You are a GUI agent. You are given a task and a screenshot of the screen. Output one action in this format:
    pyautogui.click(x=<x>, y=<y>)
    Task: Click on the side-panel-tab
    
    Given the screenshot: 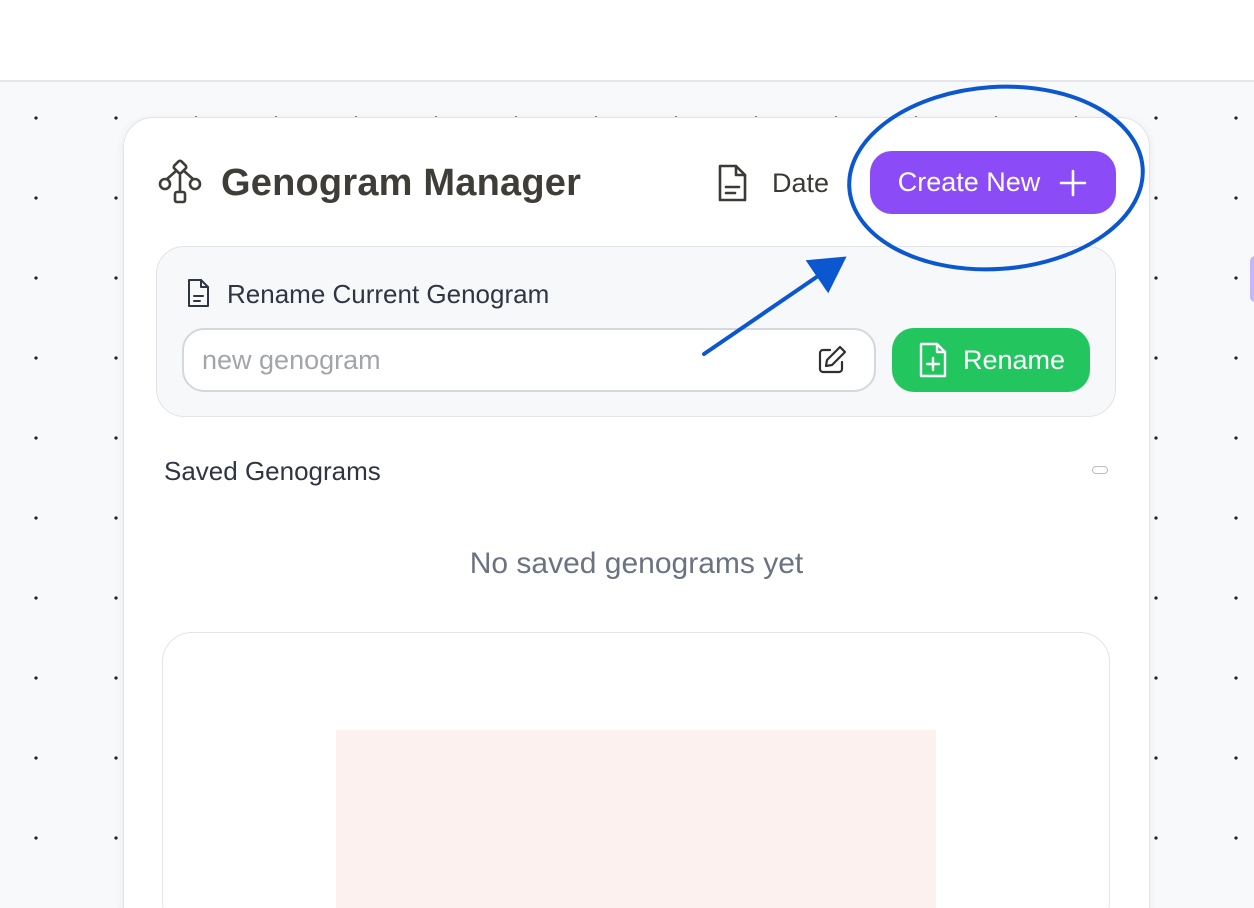 What is the action you would take?
    pyautogui.click(x=1252, y=279)
    